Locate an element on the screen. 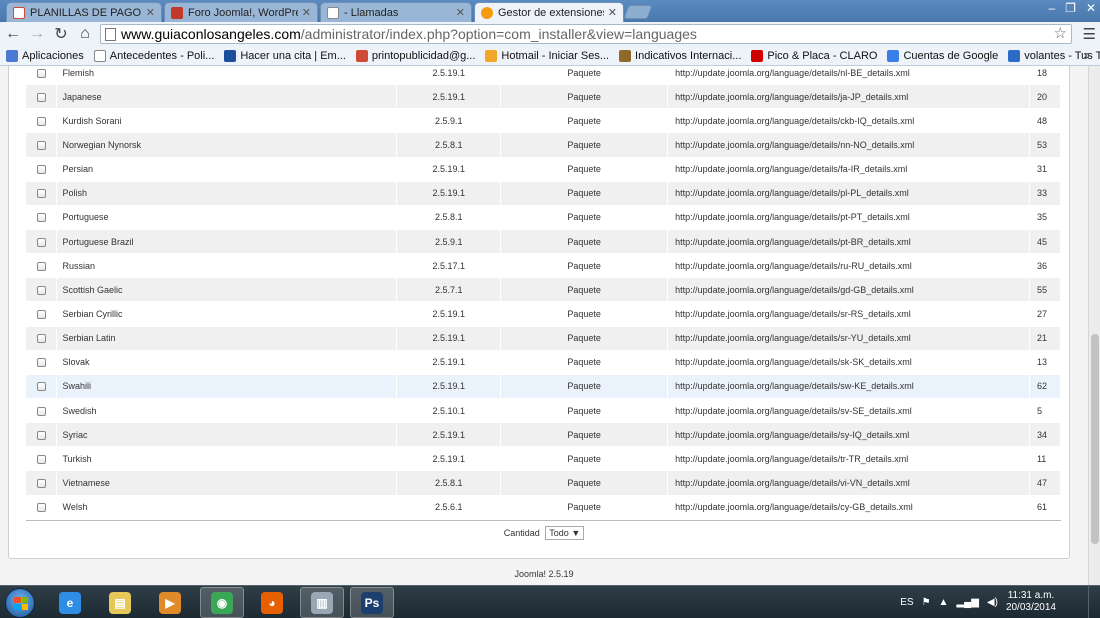 This screenshot has height=618, width=1100. language-id-cell: 48 is located at coordinates (1045, 120).